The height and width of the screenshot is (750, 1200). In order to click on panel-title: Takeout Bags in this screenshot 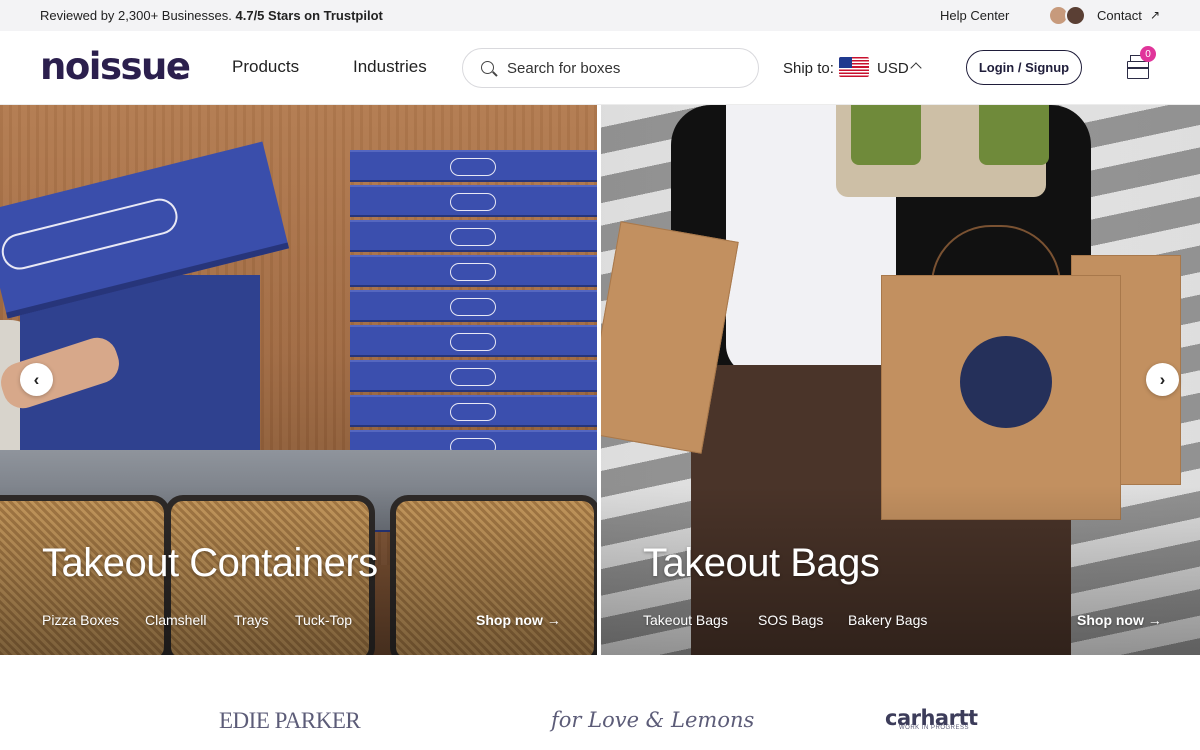, I will do `click(761, 563)`.